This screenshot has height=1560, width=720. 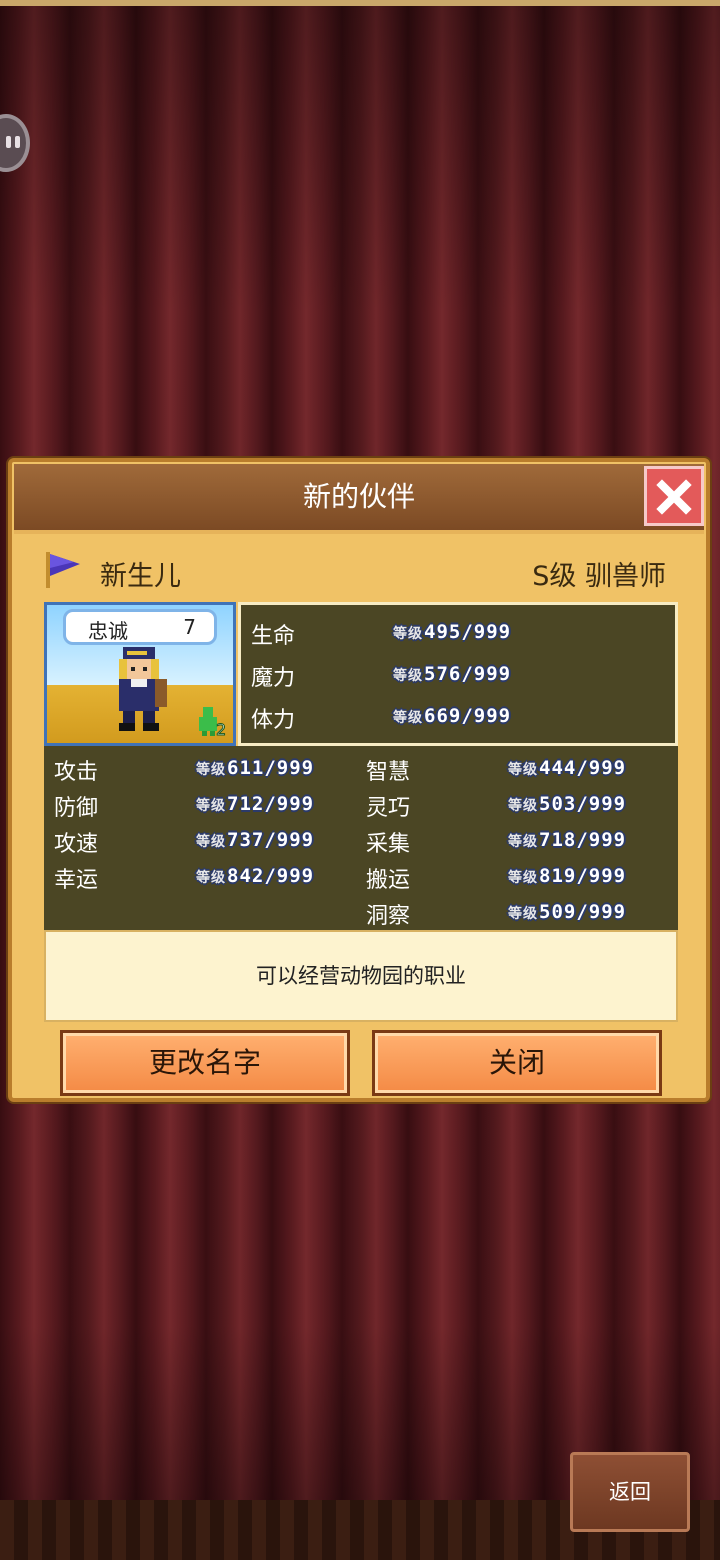 I want to click on attr-label-luck: 幸运, so click(x=76, y=880).